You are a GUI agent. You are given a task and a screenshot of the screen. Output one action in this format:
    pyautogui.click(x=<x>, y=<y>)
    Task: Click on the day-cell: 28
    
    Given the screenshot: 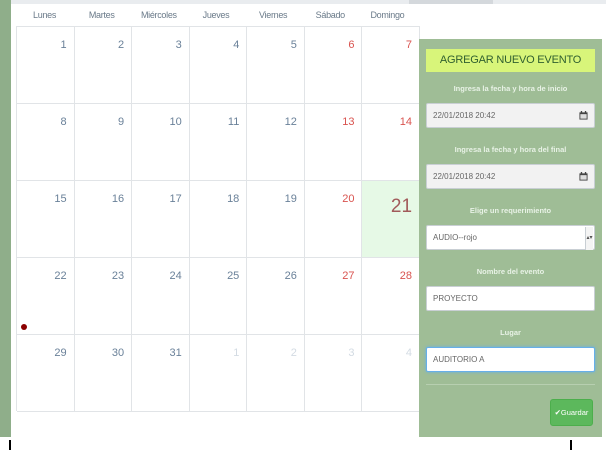 What is the action you would take?
    pyautogui.click(x=391, y=296)
    